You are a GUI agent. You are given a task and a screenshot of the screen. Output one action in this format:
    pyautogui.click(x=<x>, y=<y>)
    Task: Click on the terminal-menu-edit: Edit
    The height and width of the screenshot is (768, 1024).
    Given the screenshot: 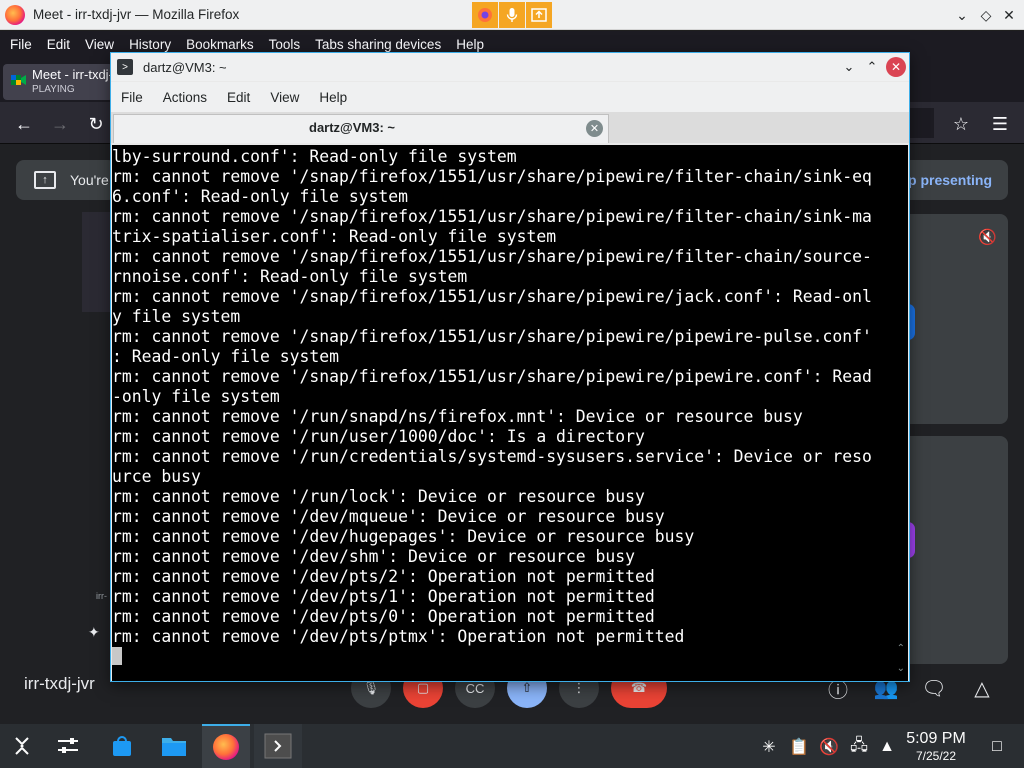 What is the action you would take?
    pyautogui.click(x=238, y=97)
    